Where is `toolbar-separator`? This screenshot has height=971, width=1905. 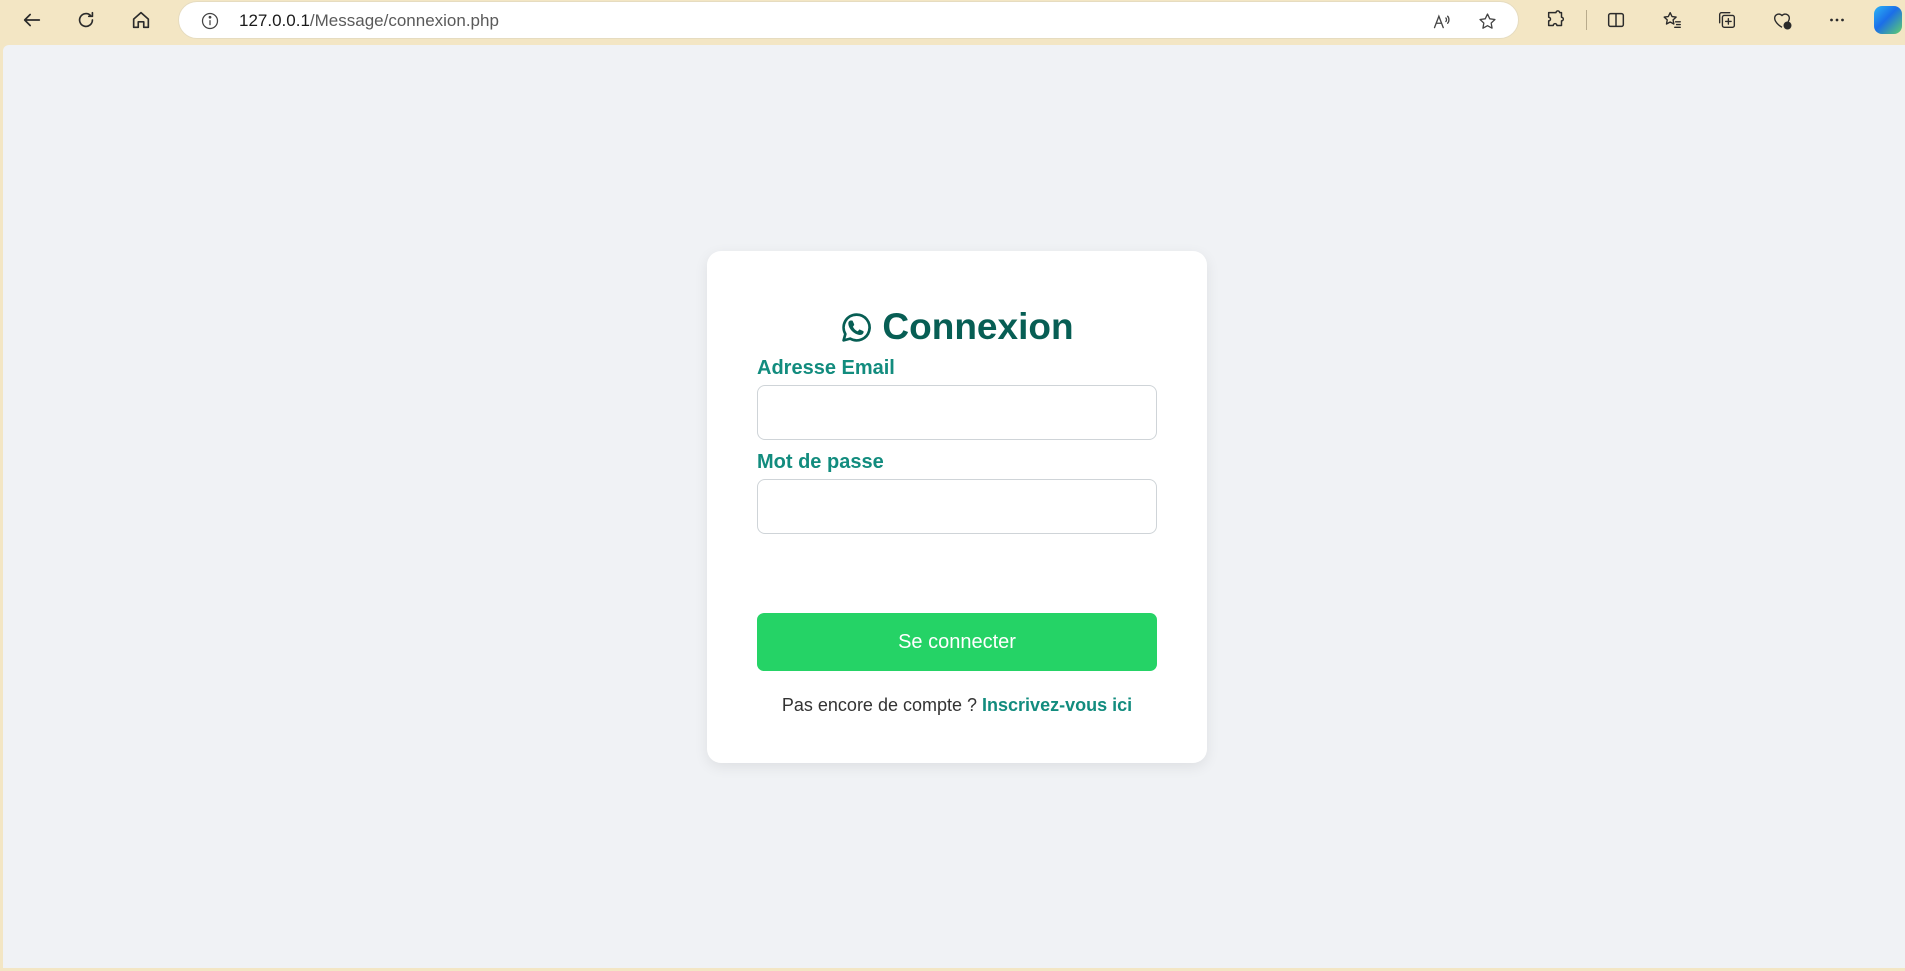 toolbar-separator is located at coordinates (1586, 20).